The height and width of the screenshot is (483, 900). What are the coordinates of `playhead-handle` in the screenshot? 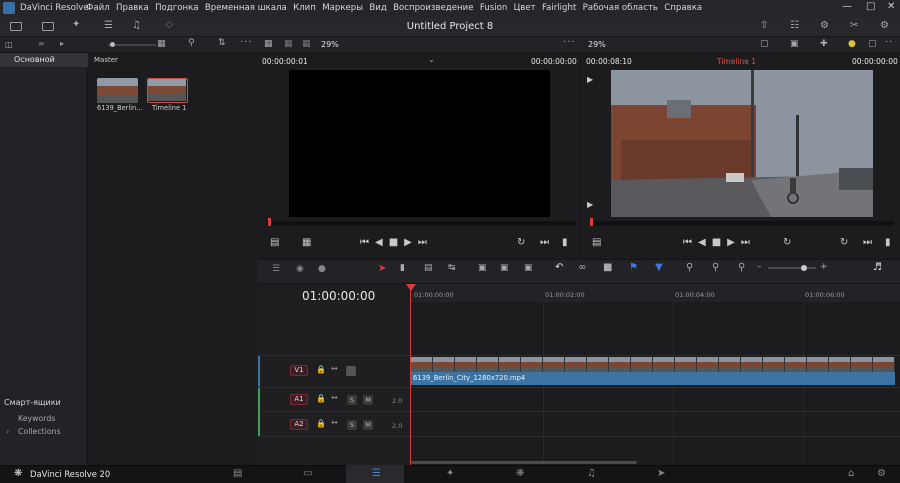 It's located at (411, 287).